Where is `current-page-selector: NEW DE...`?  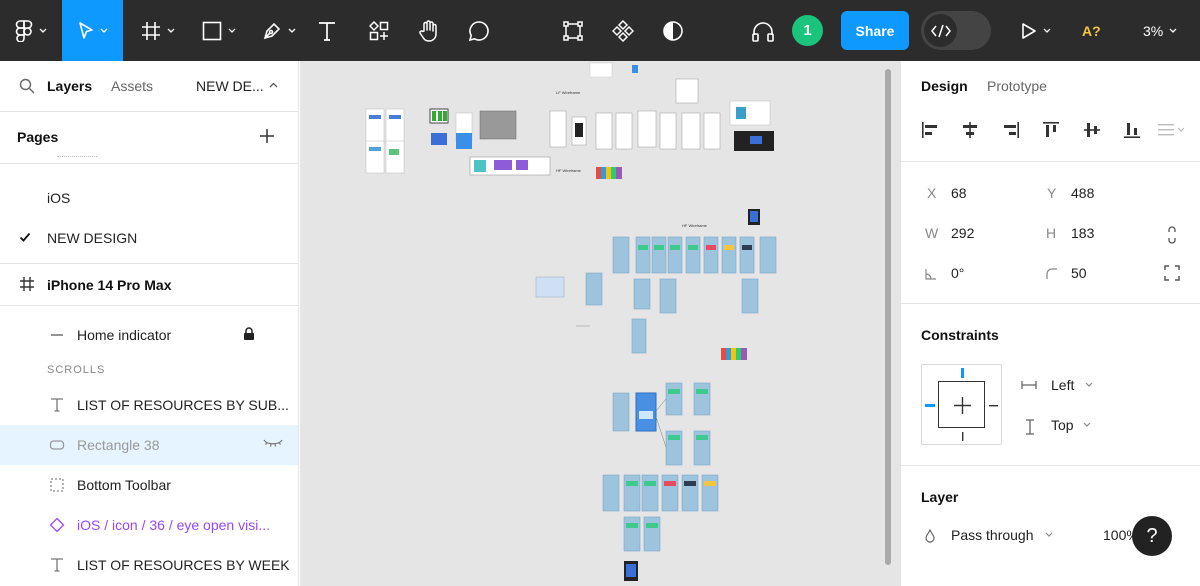
current-page-selector: NEW DE... is located at coordinates (230, 86).